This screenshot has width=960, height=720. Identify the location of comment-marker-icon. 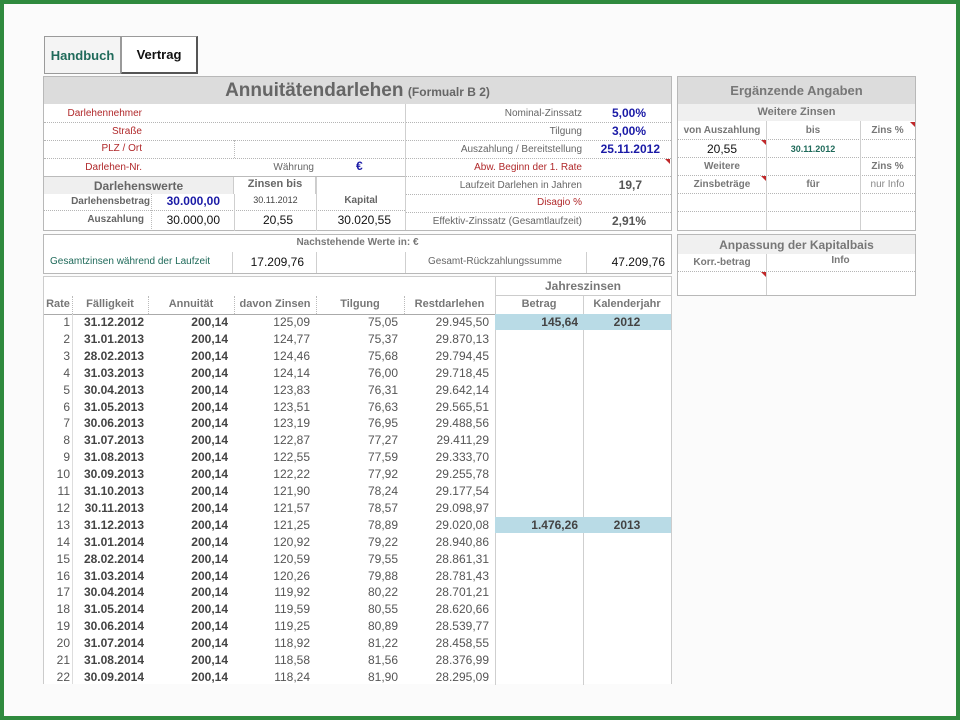
(912, 124).